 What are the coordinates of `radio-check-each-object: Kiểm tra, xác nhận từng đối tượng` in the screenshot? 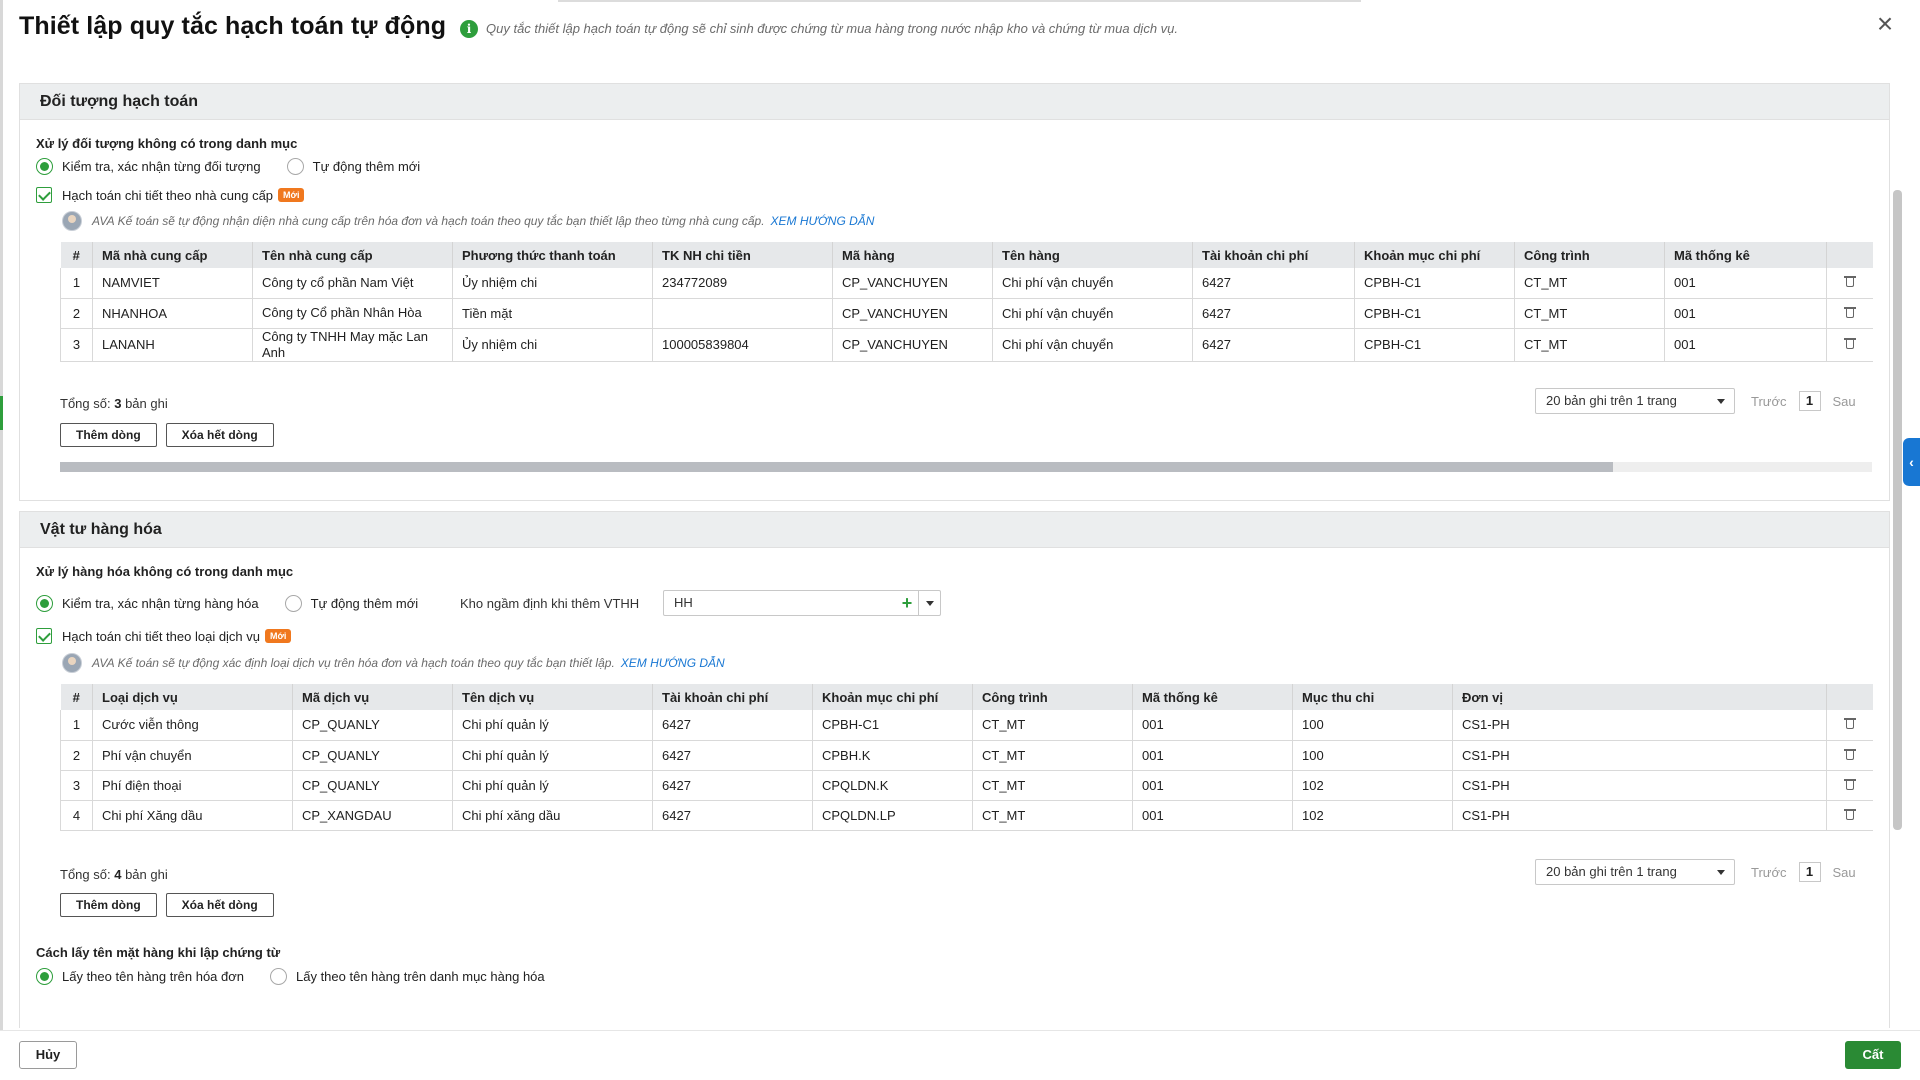 It's located at (148, 166).